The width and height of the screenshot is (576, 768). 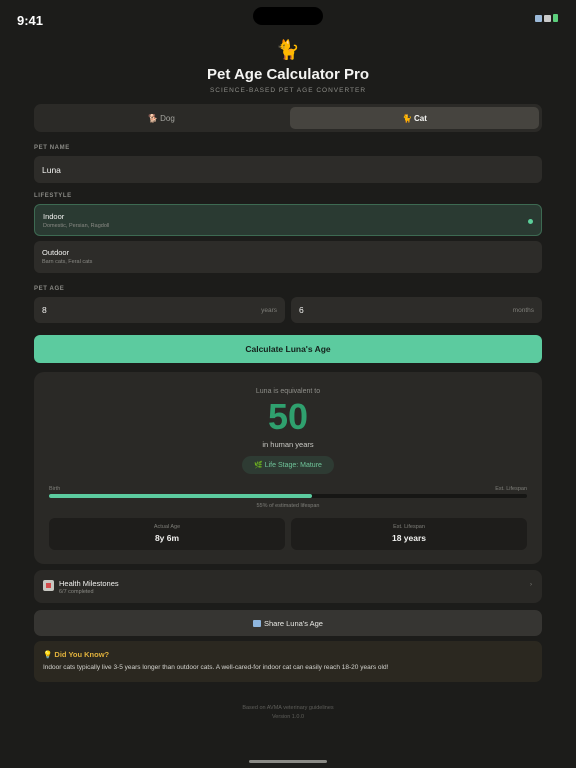 What do you see at coordinates (89, 583) in the screenshot?
I see `milestones-title: Health Milestones` at bounding box center [89, 583].